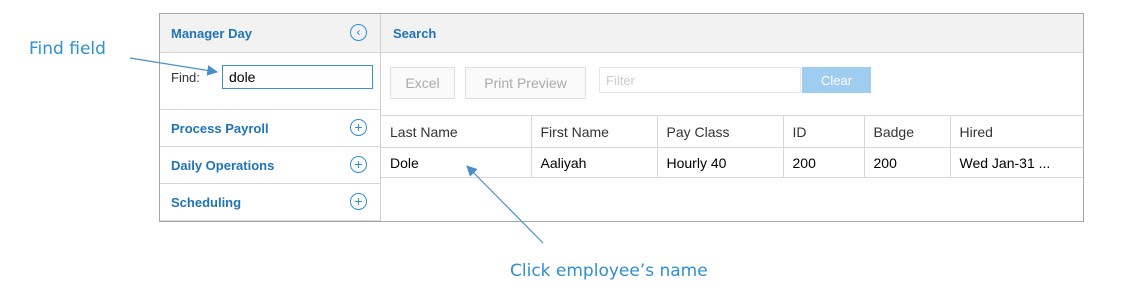 Image resolution: width=1139 pixels, height=300 pixels. Describe the element at coordinates (456, 162) in the screenshot. I see `employee-last-name: Dole` at that location.